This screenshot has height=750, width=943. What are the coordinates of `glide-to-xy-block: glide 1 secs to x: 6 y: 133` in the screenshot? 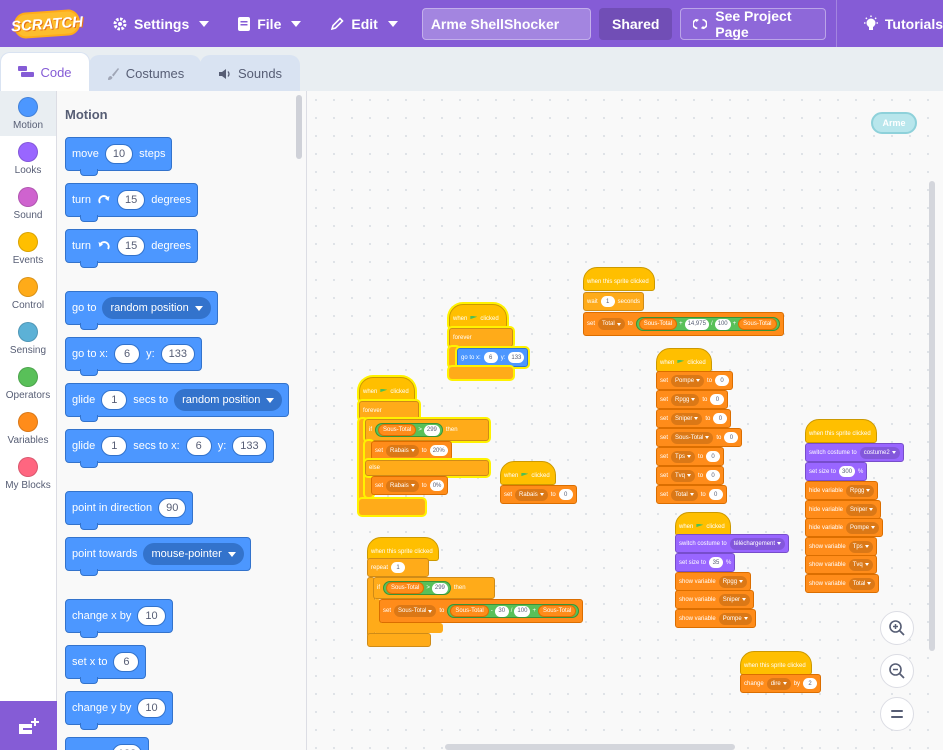 It's located at (169, 448).